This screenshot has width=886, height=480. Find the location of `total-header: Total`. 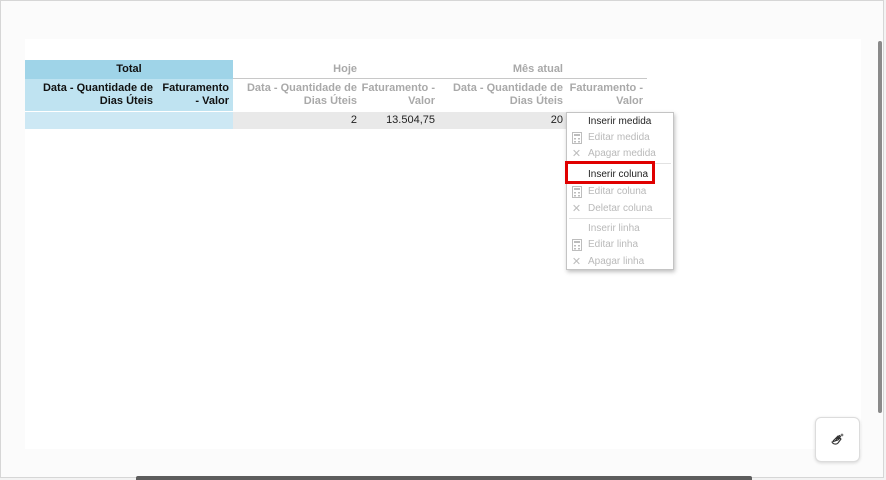

total-header: Total is located at coordinates (129, 69).